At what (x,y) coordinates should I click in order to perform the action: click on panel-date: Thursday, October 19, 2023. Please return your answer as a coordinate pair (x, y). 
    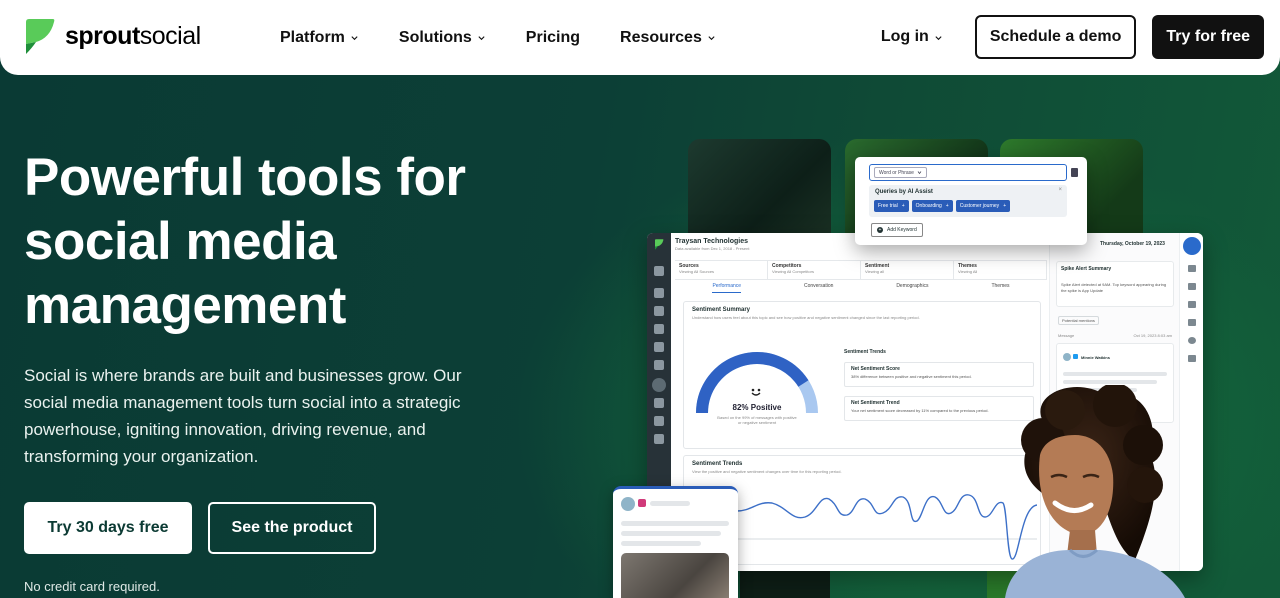
    Looking at the image, I should click on (1132, 244).